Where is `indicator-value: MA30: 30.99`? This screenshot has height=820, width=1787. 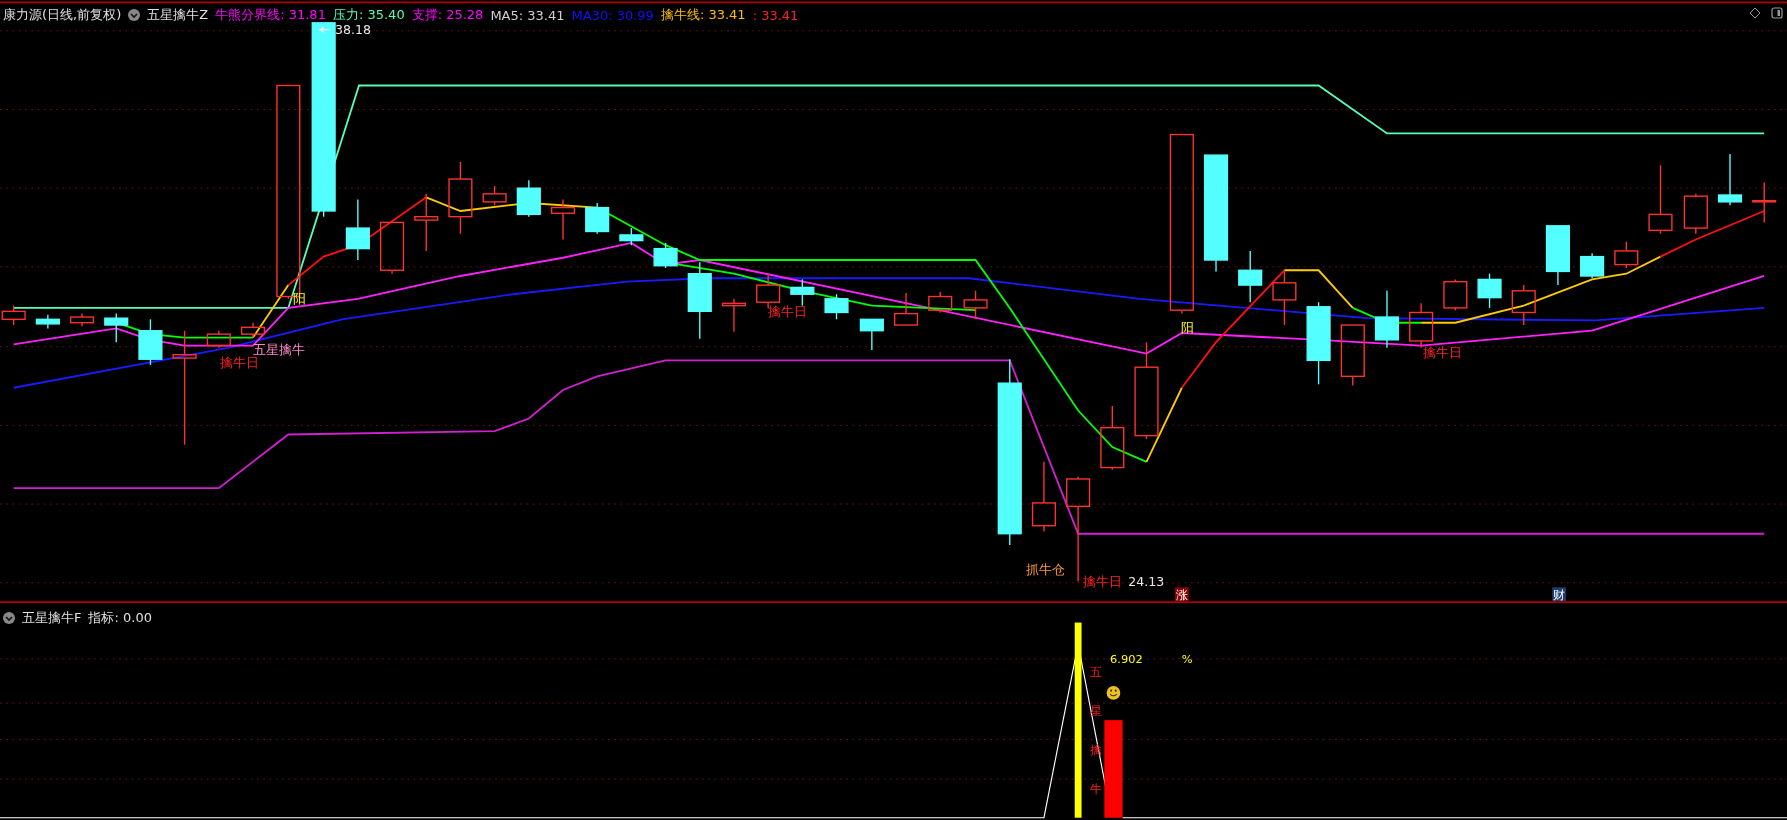
indicator-value: MA30: 30.99 is located at coordinates (612, 15).